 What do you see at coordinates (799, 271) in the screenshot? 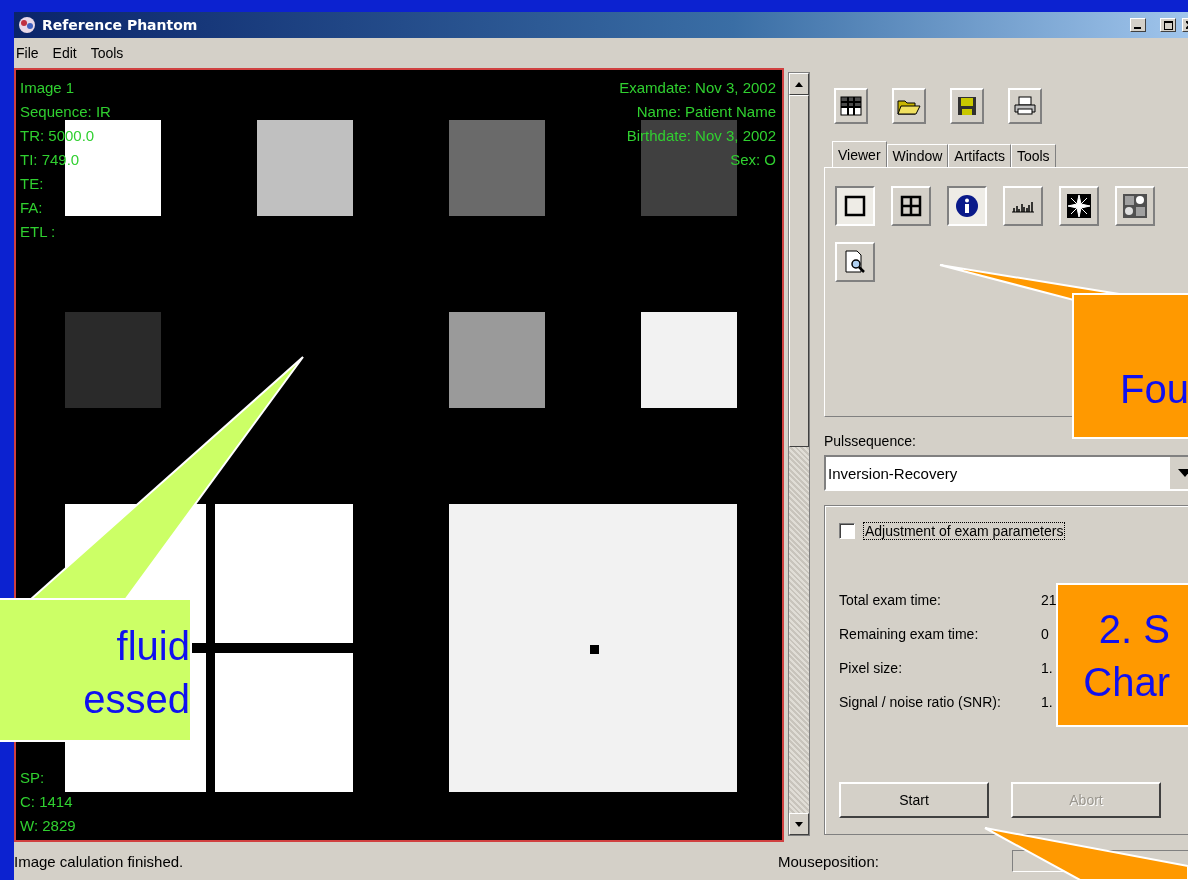
I see `scroll-thumb` at bounding box center [799, 271].